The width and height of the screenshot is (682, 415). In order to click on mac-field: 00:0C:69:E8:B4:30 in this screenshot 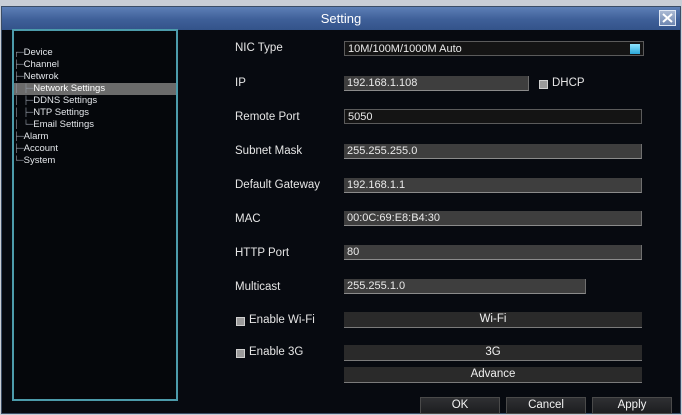, I will do `click(493, 218)`.